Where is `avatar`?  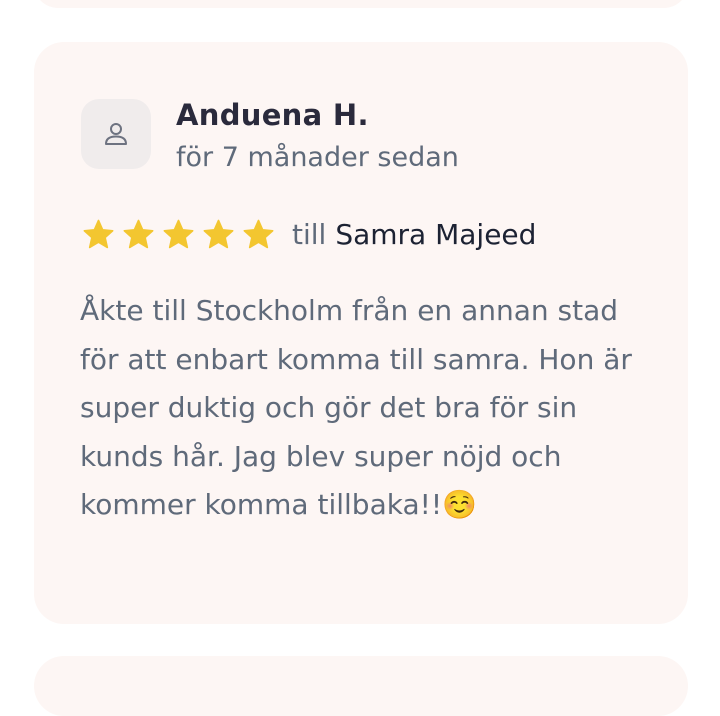 avatar is located at coordinates (116, 134).